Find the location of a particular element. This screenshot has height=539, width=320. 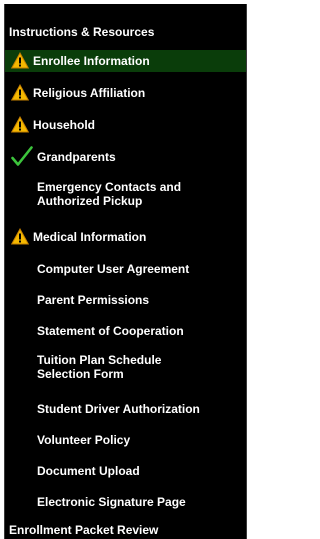

nav-item-tuition-plan-schedule-selection-form: Tuition Plan Schedule Selection Form is located at coordinates (125, 368).